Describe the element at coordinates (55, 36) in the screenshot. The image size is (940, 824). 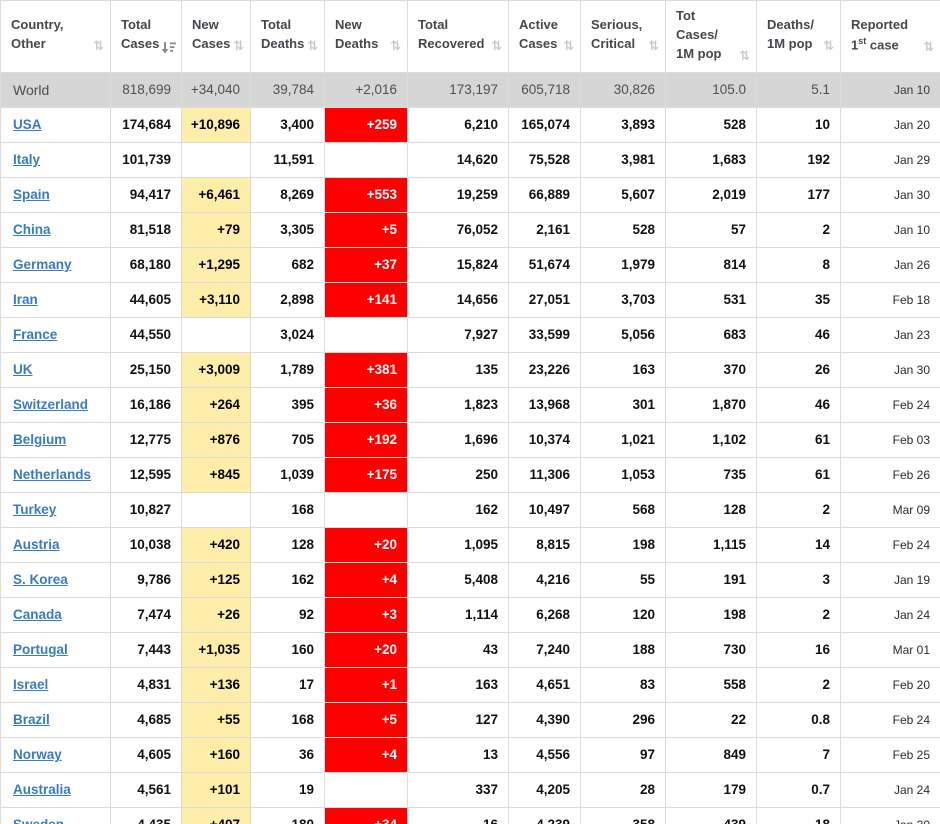
I see `column-header-country: Country, Other ⇅` at that location.